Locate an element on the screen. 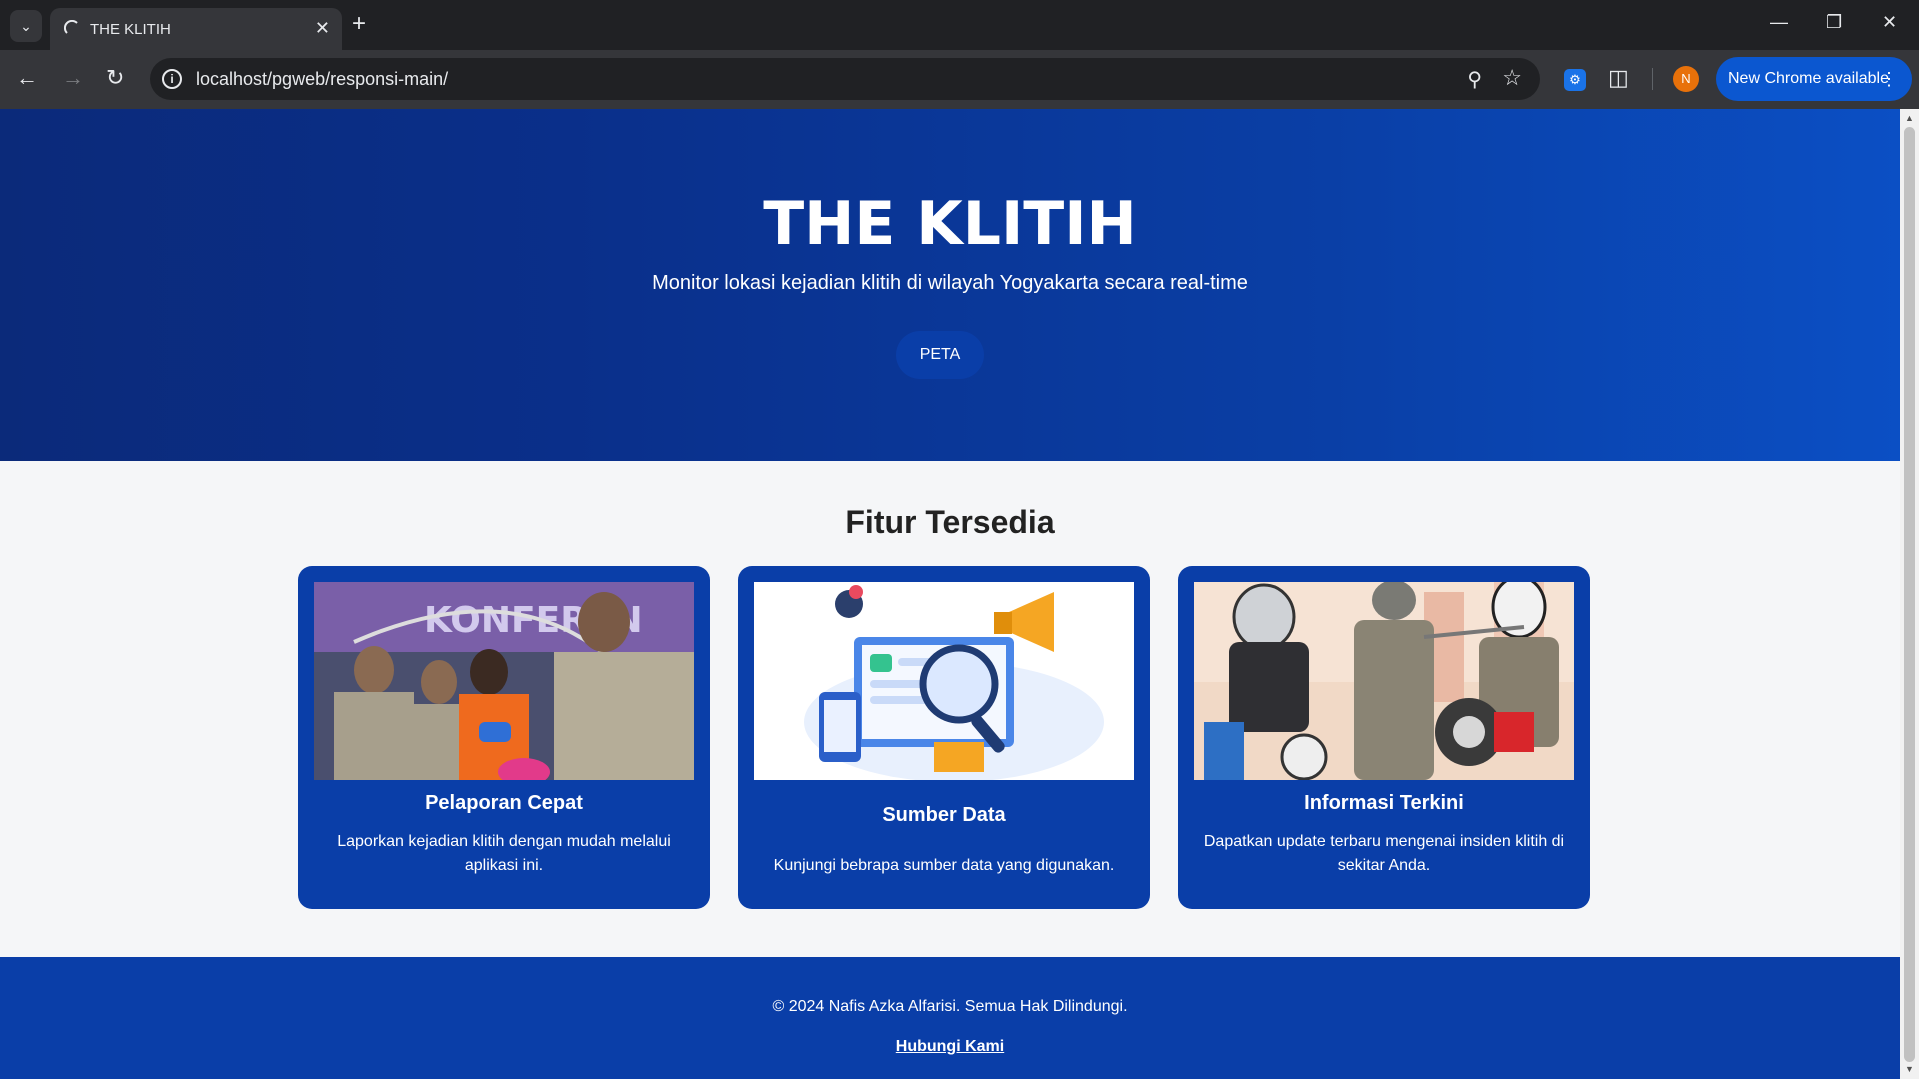 Image resolution: width=1919 pixels, height=1079 pixels. toolbar-divider is located at coordinates (1652, 79).